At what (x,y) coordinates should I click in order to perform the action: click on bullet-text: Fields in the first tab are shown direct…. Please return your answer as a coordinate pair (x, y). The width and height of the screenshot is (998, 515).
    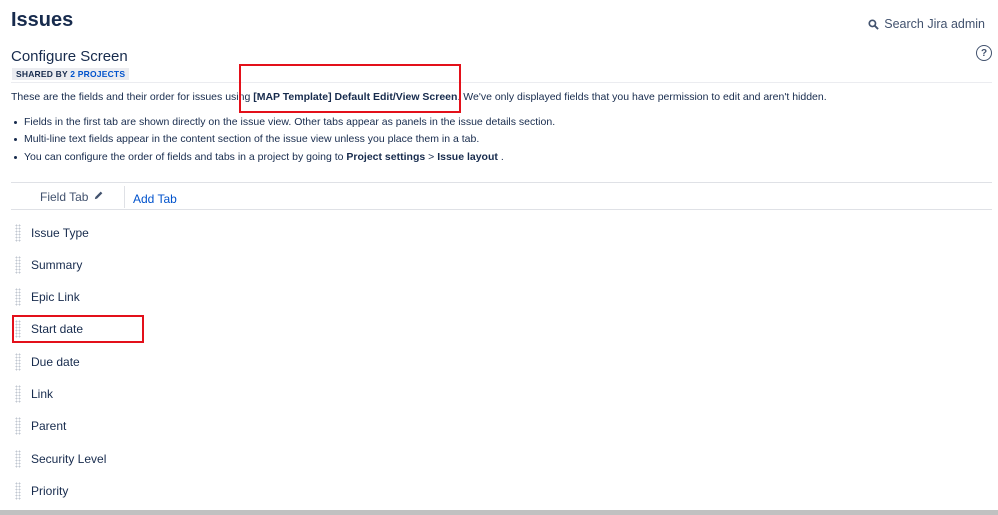
    Looking at the image, I should click on (290, 122).